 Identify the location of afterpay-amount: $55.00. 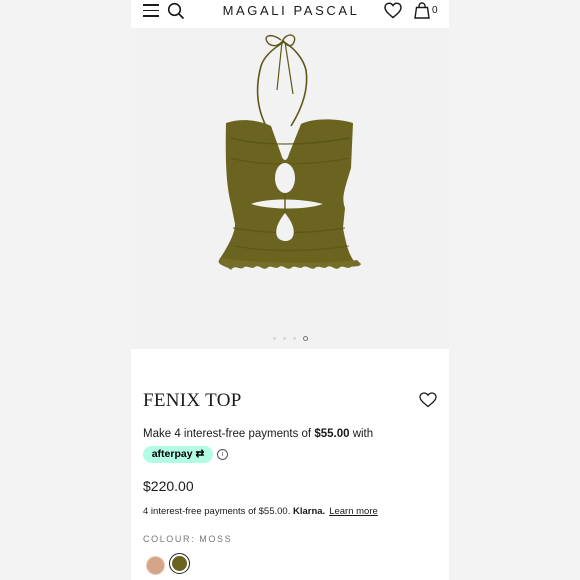
(332, 434).